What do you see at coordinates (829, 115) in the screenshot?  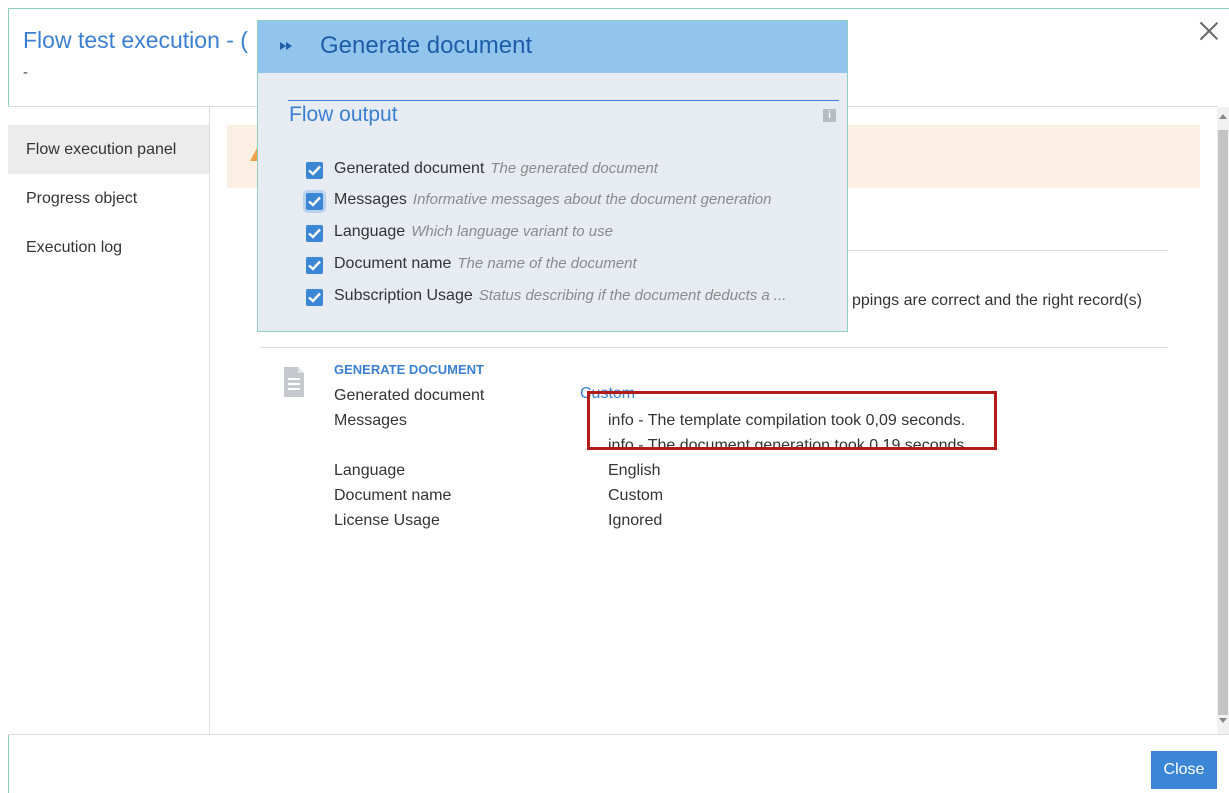 I see `info-icon: i` at bounding box center [829, 115].